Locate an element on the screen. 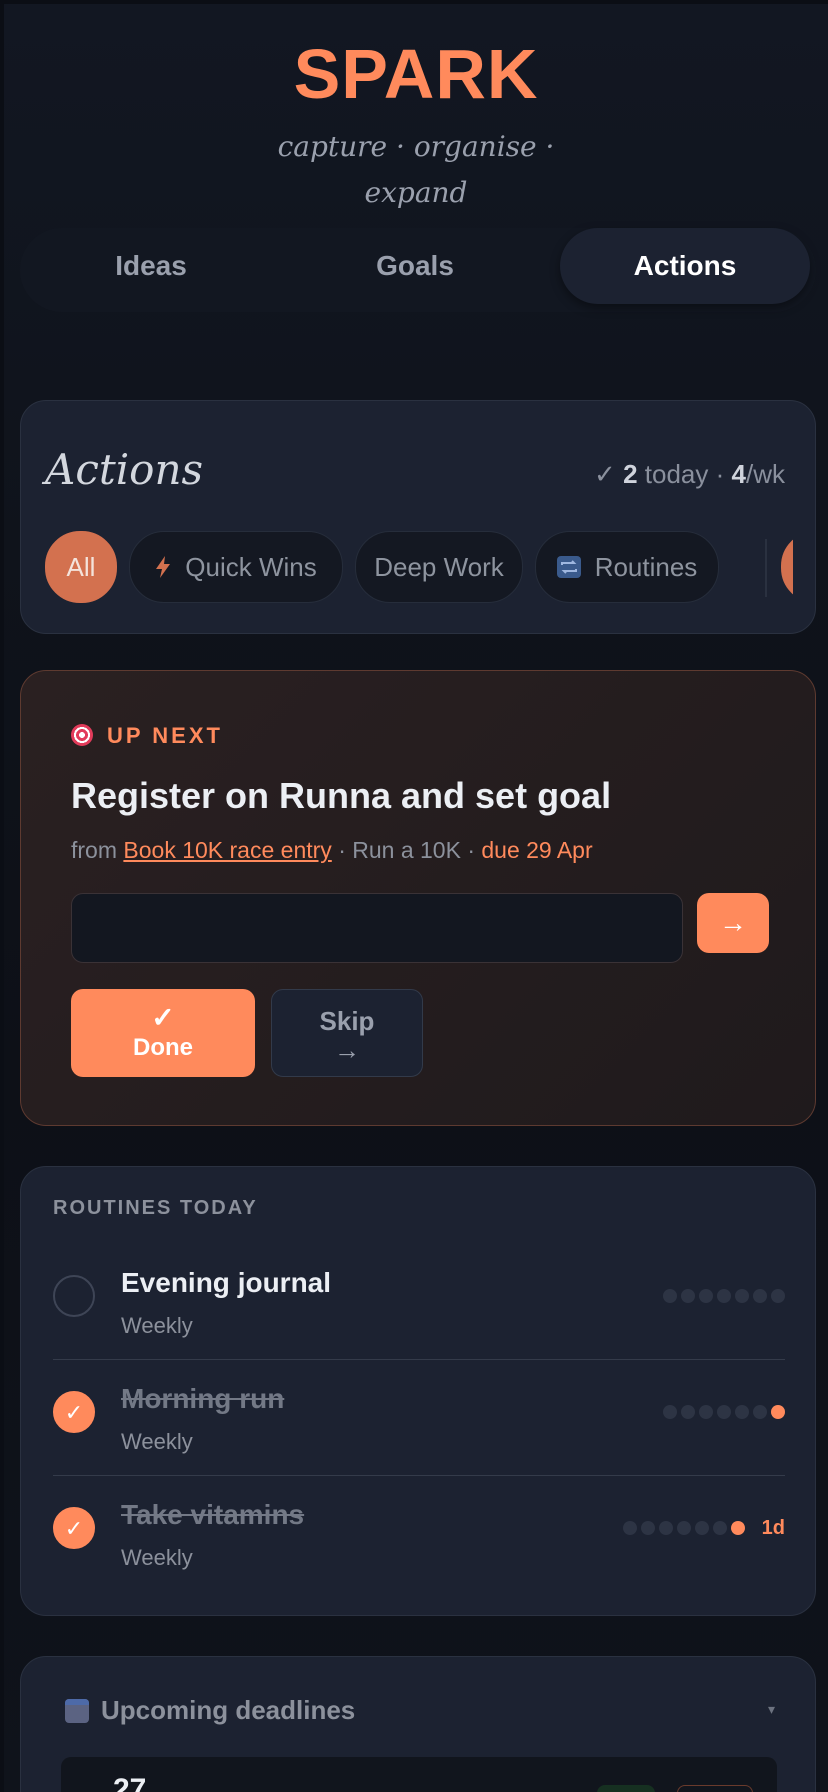  routine-checkbox is located at coordinates (74, 1296).